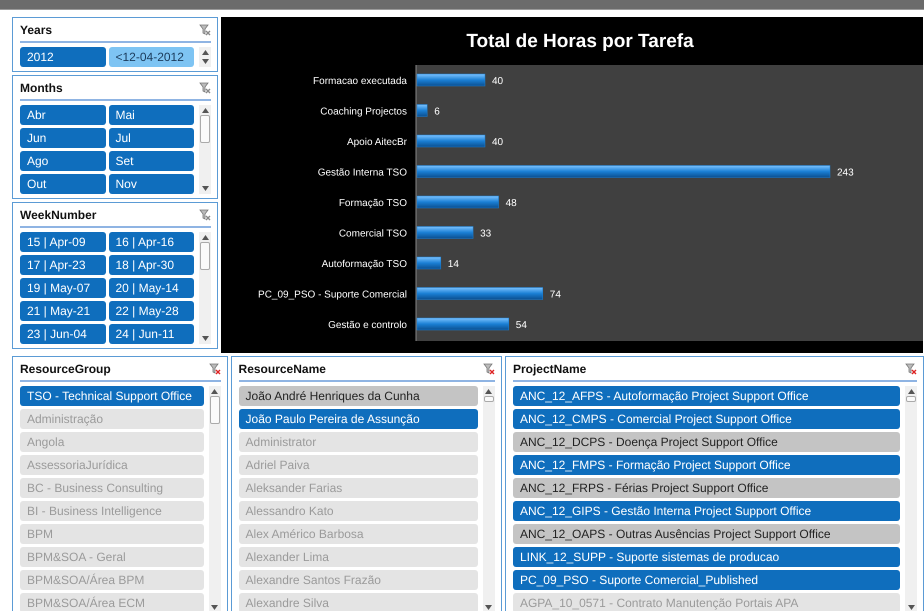 Image resolution: width=924 pixels, height=611 pixels. Describe the element at coordinates (63, 311) in the screenshot. I see `slicer-item: 21 | May-21` at that location.